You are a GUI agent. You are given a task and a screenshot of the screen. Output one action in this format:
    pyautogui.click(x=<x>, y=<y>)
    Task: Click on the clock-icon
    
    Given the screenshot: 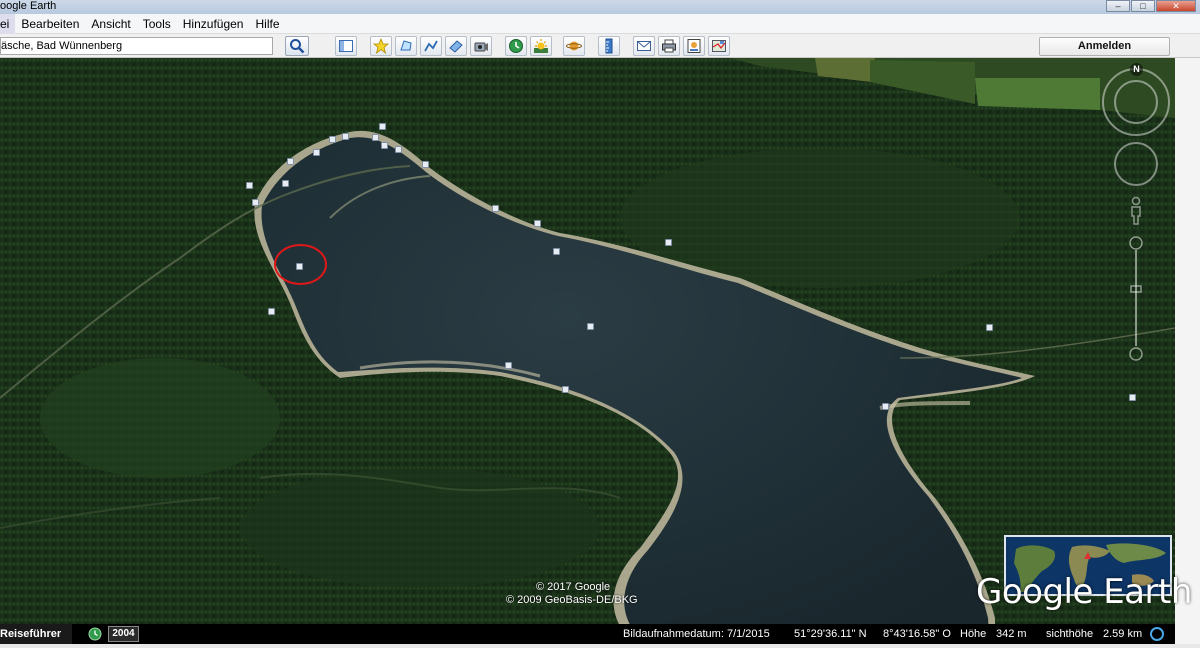 What is the action you would take?
    pyautogui.click(x=516, y=46)
    